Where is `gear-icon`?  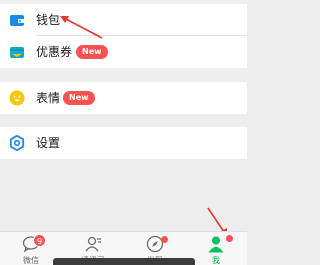
gear-icon is located at coordinates (17, 143).